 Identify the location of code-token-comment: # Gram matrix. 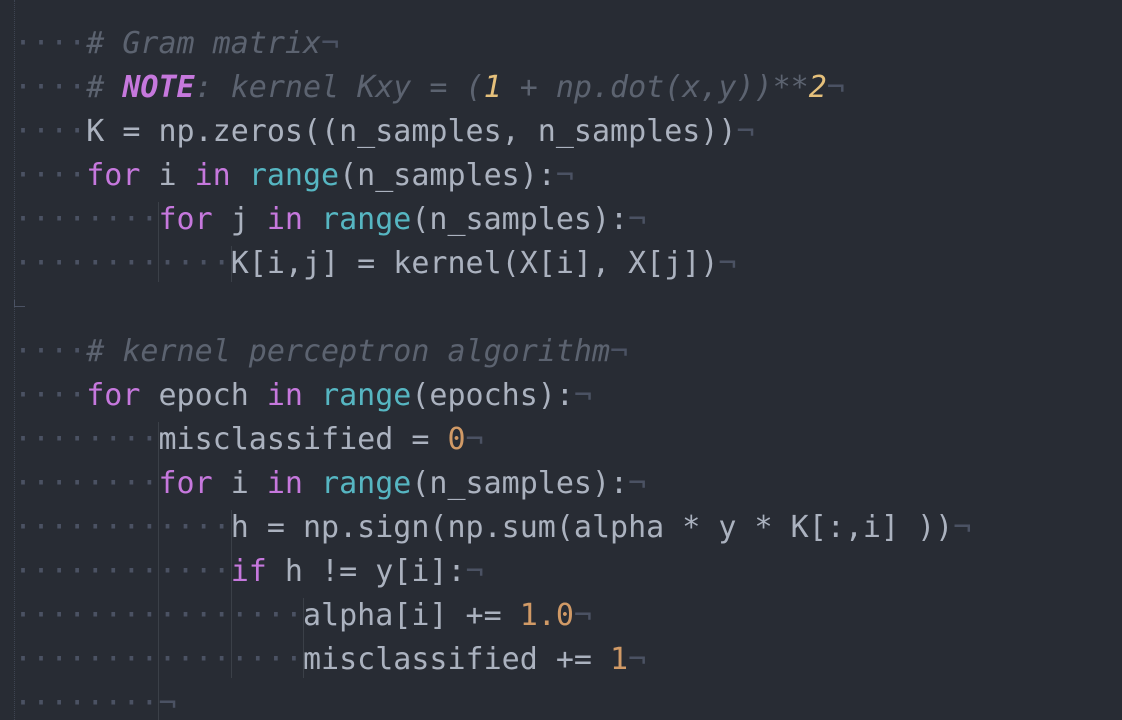
(204, 43).